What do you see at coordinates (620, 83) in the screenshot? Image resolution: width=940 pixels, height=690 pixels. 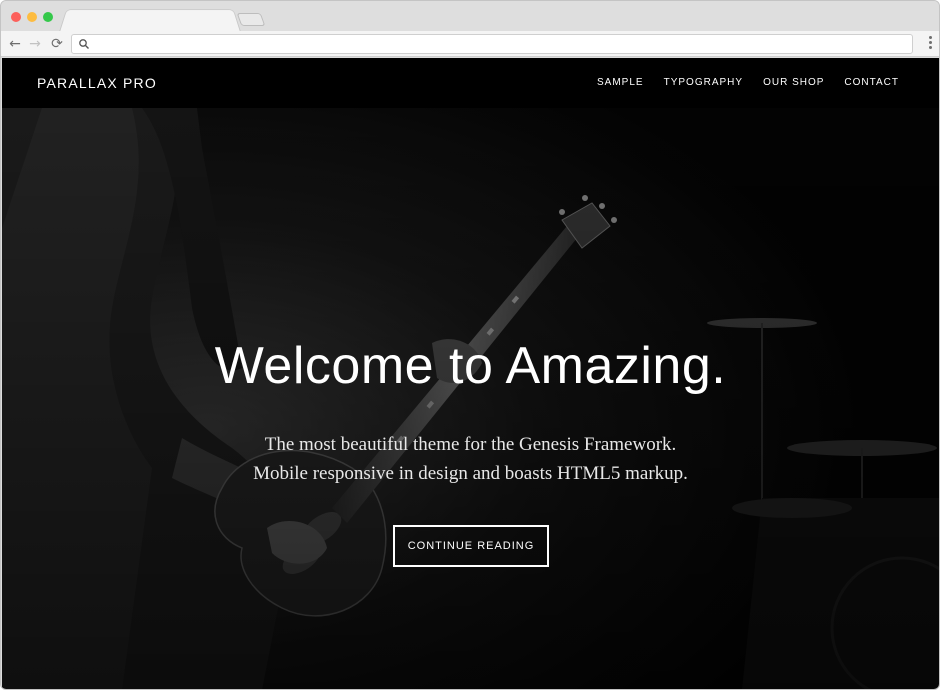 I see `nav-item-sample: SAMPLE` at bounding box center [620, 83].